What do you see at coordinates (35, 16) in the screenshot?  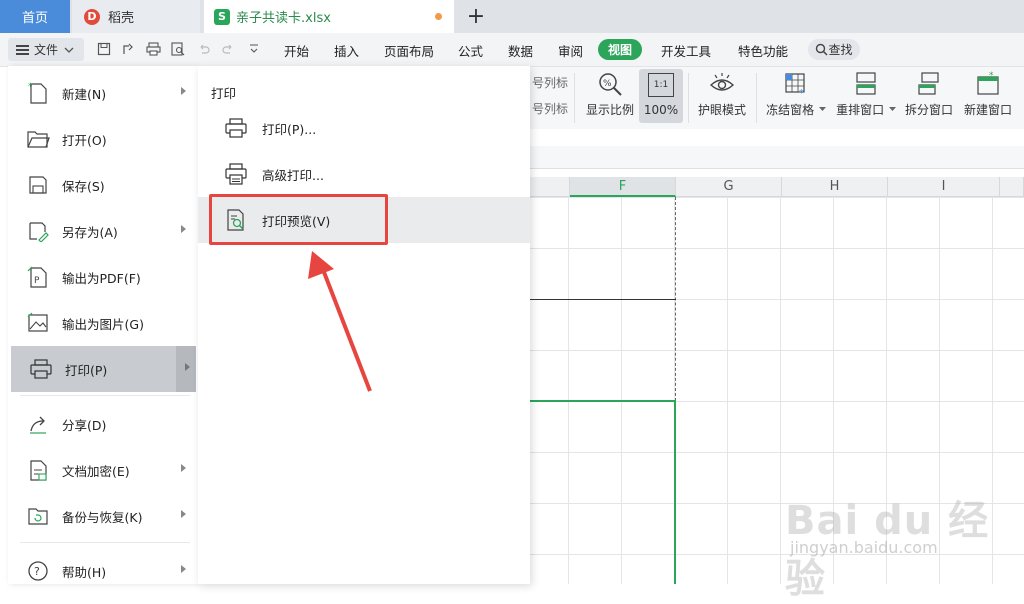 I see `tab-home: 首页` at bounding box center [35, 16].